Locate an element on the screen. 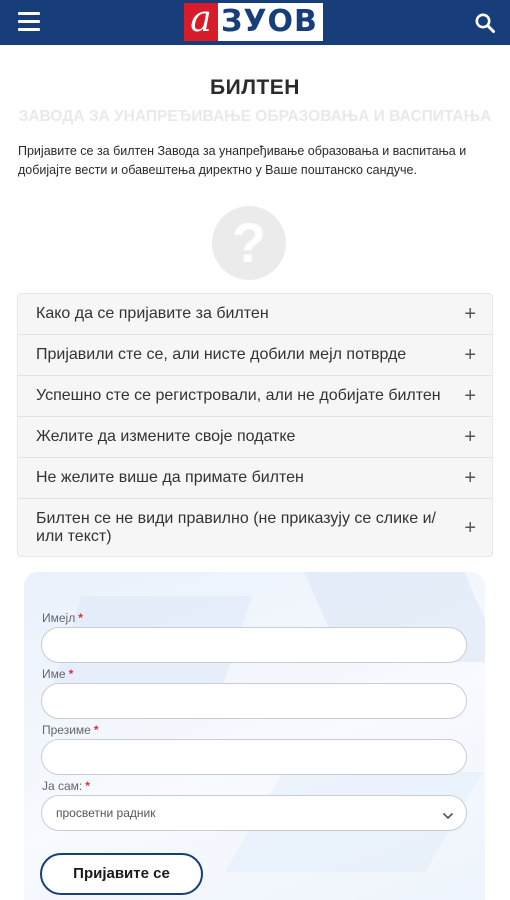 The image size is (510, 900). site-logo: а ЗУОВ is located at coordinates (253, 21).